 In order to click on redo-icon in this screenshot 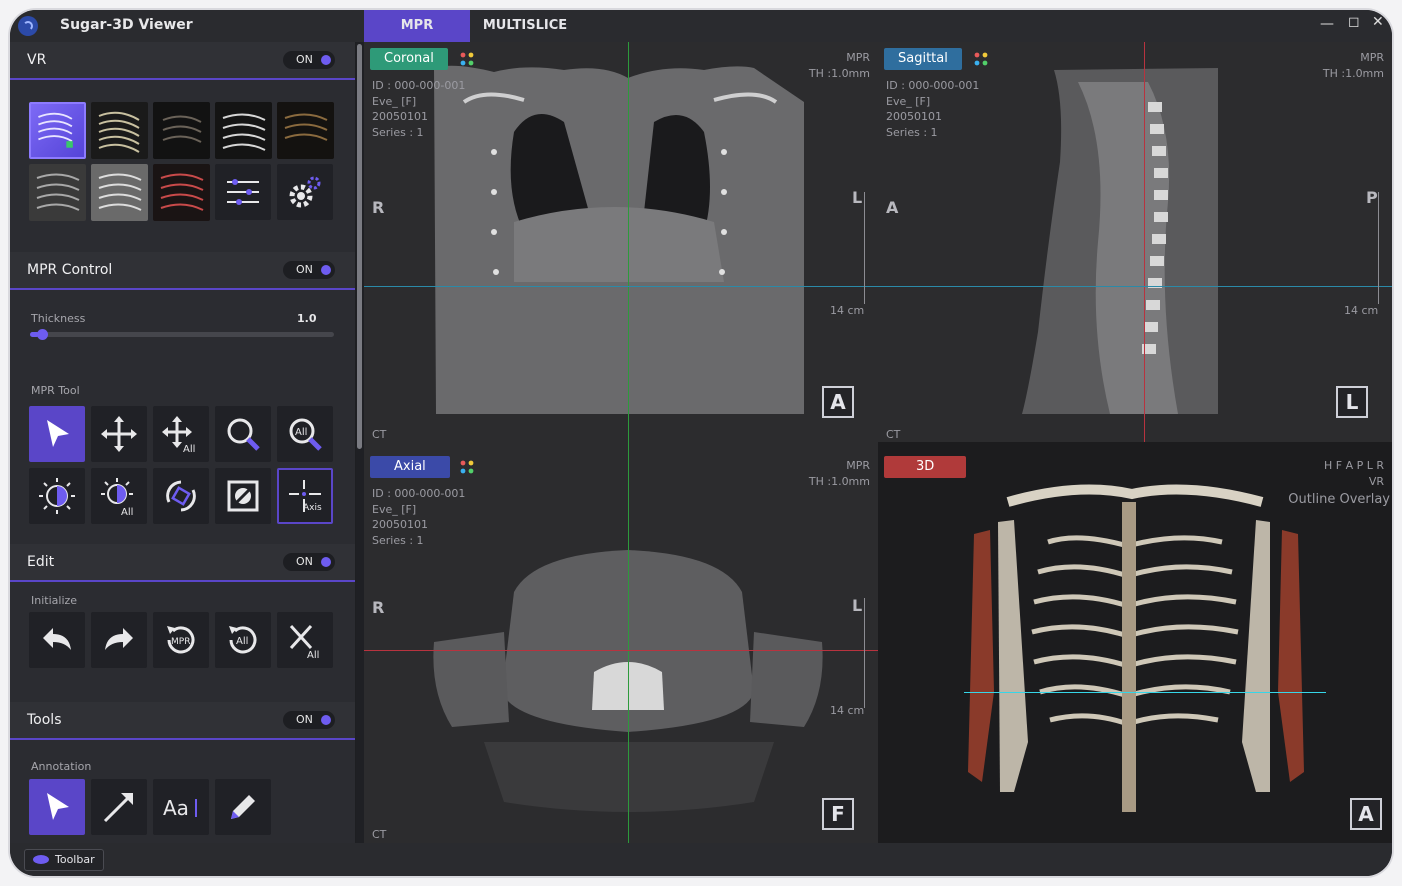, I will do `click(119, 639)`.